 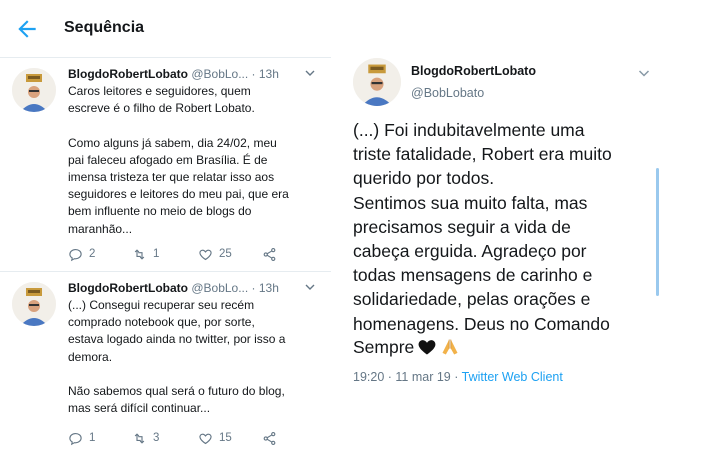 I want to click on like-count: 15, so click(x=225, y=438).